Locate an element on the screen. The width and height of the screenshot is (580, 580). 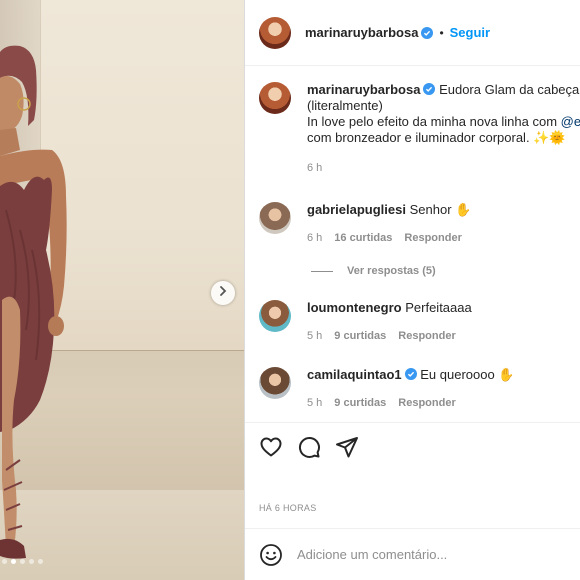
comment-text: Eu queroooo ✋ is located at coordinates (467, 374).